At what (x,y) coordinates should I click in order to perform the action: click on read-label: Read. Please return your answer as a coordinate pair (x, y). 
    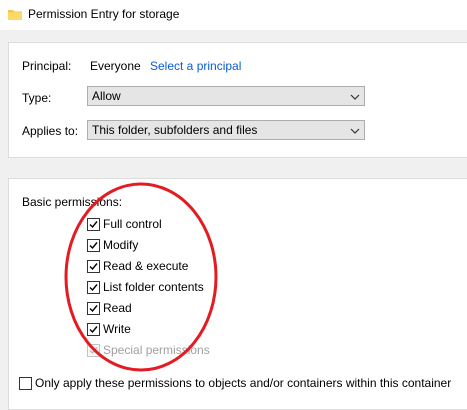
    Looking at the image, I should click on (117, 308).